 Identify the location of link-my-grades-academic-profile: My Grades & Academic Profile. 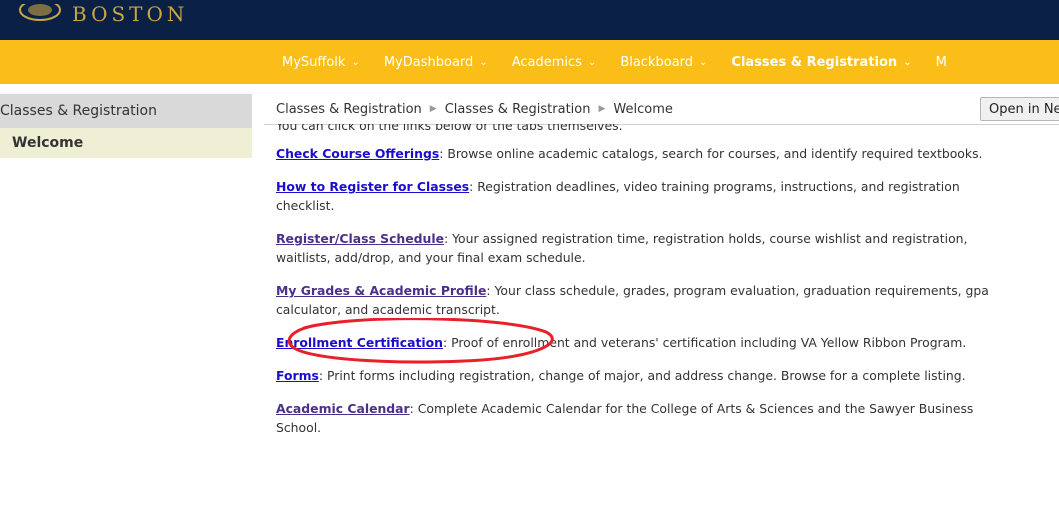
(381, 290).